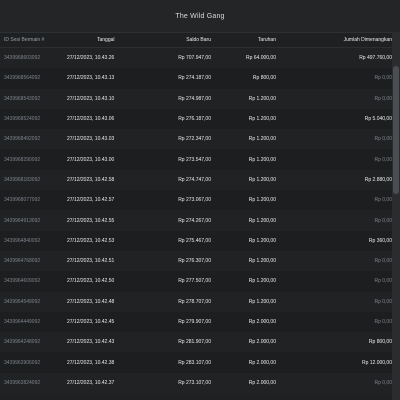 This screenshot has width=400, height=400. I want to click on header-session-id: ID Sesi Bermain #, so click(24, 40).